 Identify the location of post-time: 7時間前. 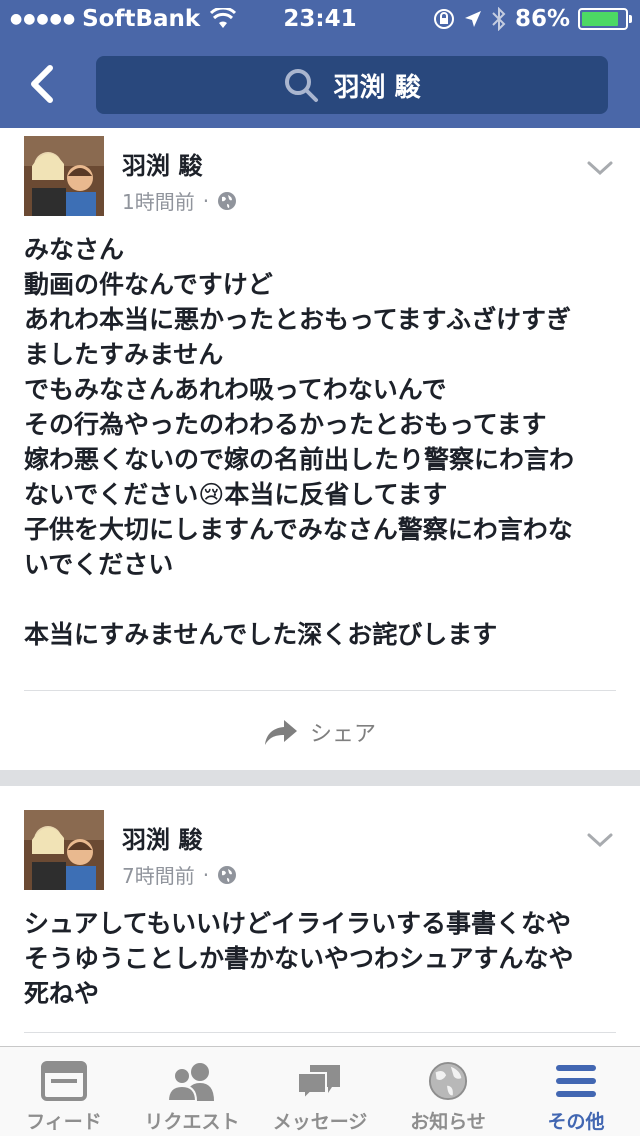
(158, 874).